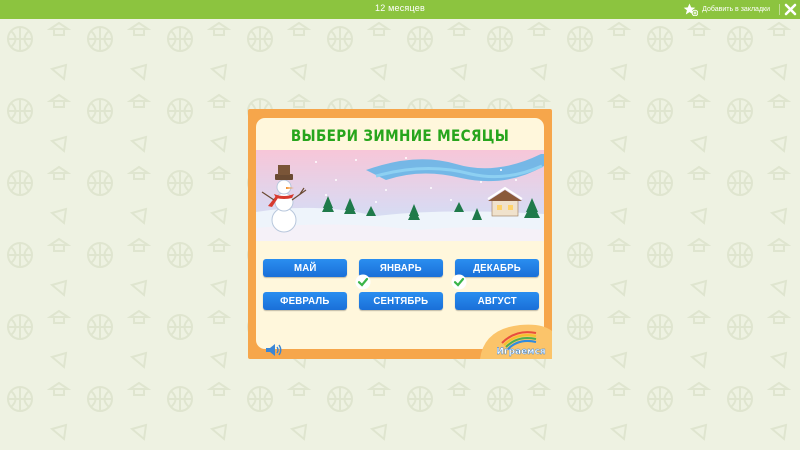 The image size is (800, 450). I want to click on month-label: СЕНТЯБРЬ, so click(401, 301).